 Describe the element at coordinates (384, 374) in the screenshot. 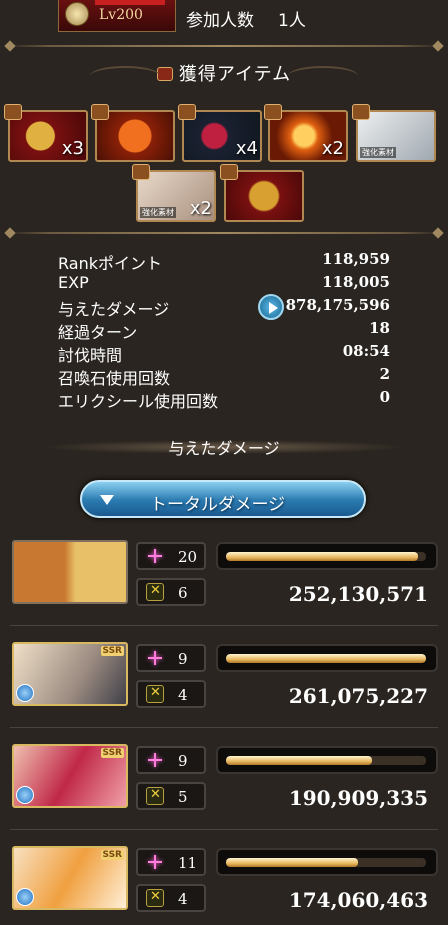

I see `stat-value: 2` at that location.